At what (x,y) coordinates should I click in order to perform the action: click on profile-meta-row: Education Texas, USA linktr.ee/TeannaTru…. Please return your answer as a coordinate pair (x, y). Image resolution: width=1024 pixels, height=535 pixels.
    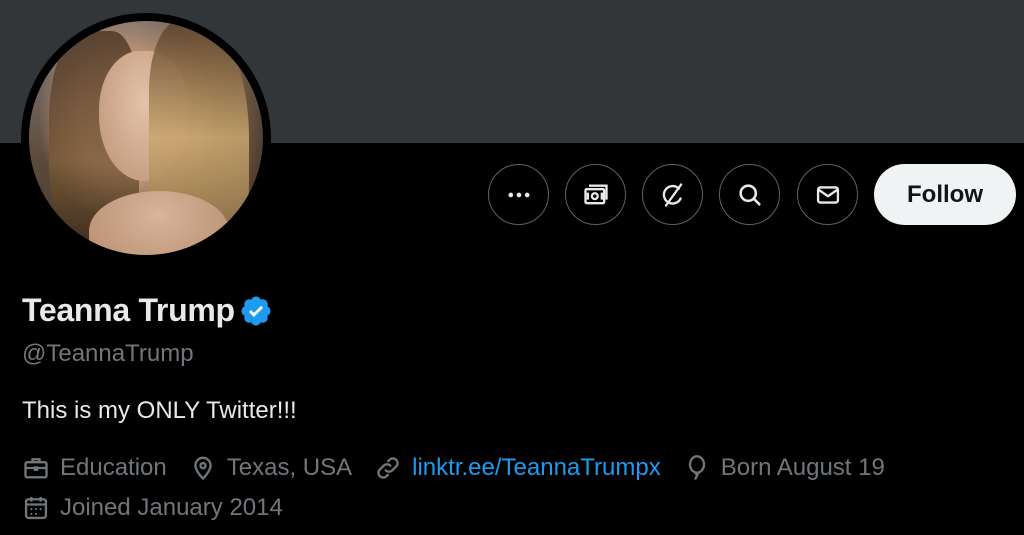
    Looking at the image, I should click on (464, 468).